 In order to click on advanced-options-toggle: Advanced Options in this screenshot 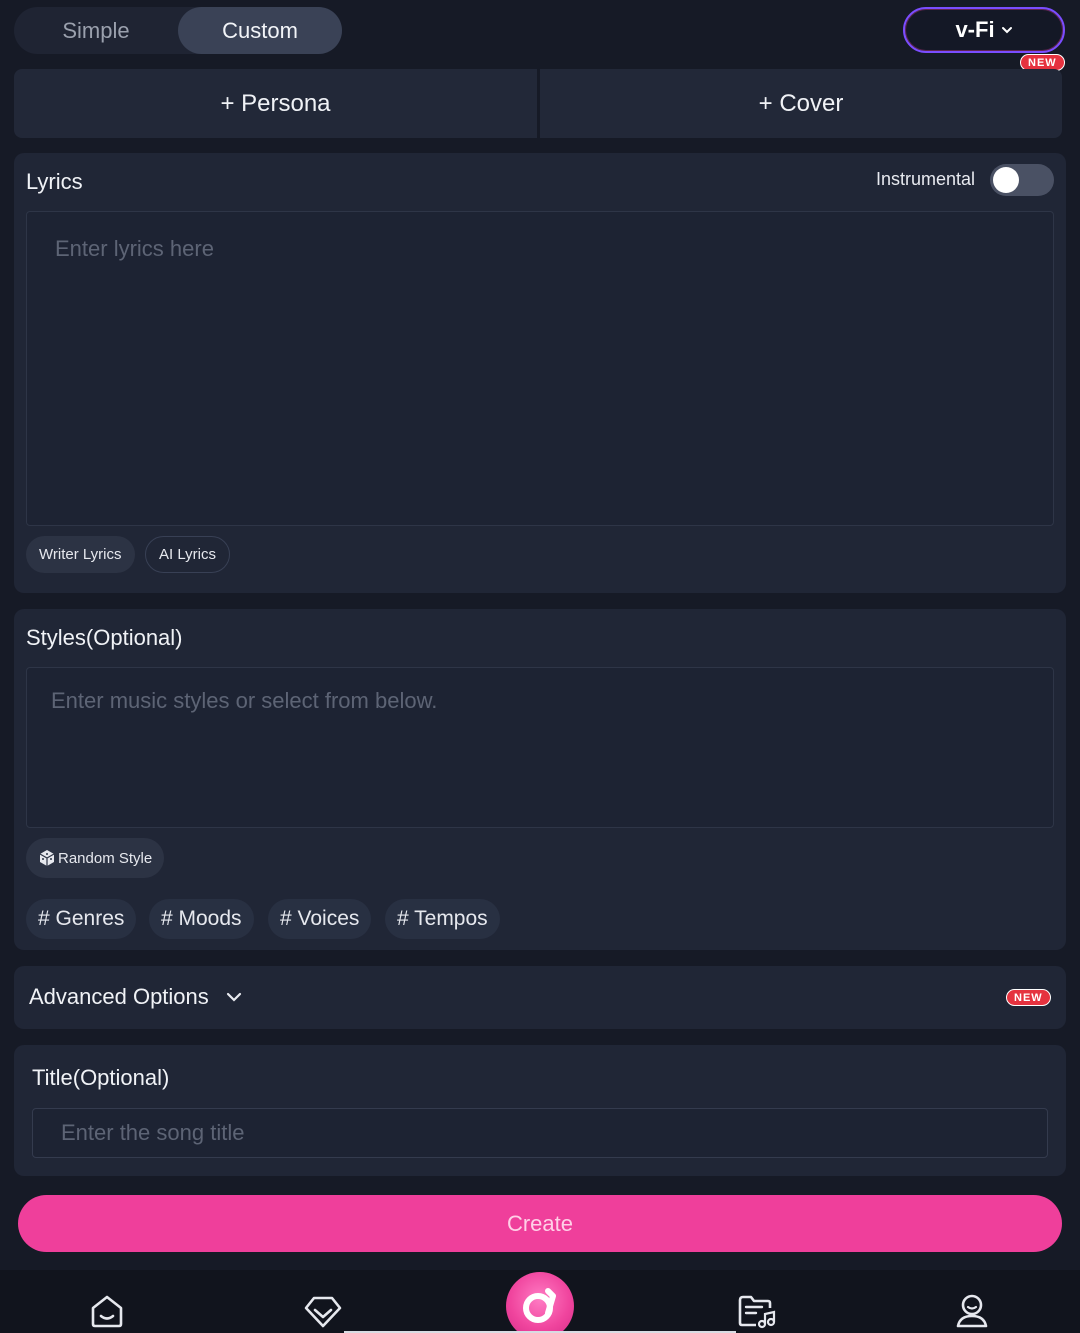, I will do `click(136, 997)`.